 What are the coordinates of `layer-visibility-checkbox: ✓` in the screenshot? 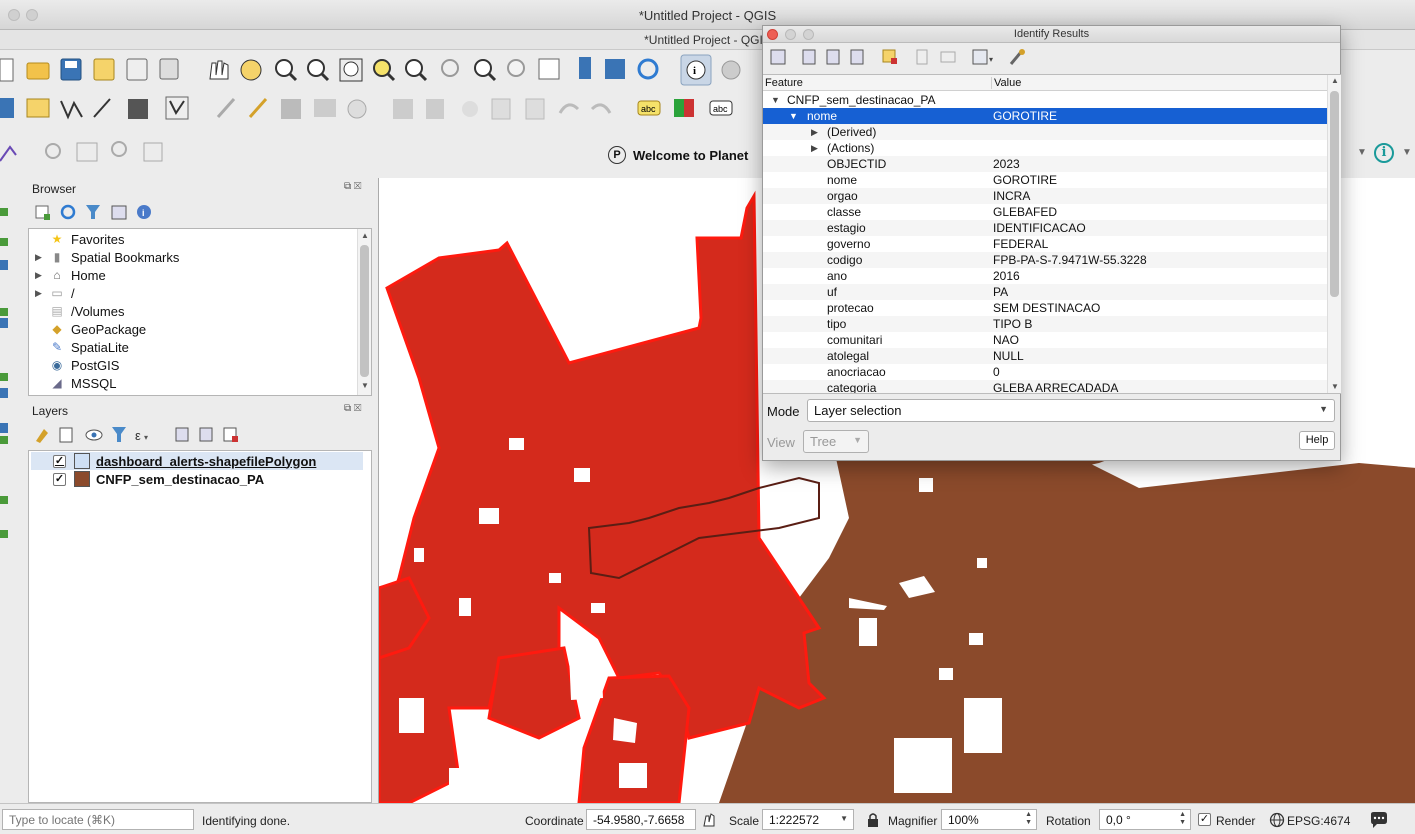 It's located at (59, 461).